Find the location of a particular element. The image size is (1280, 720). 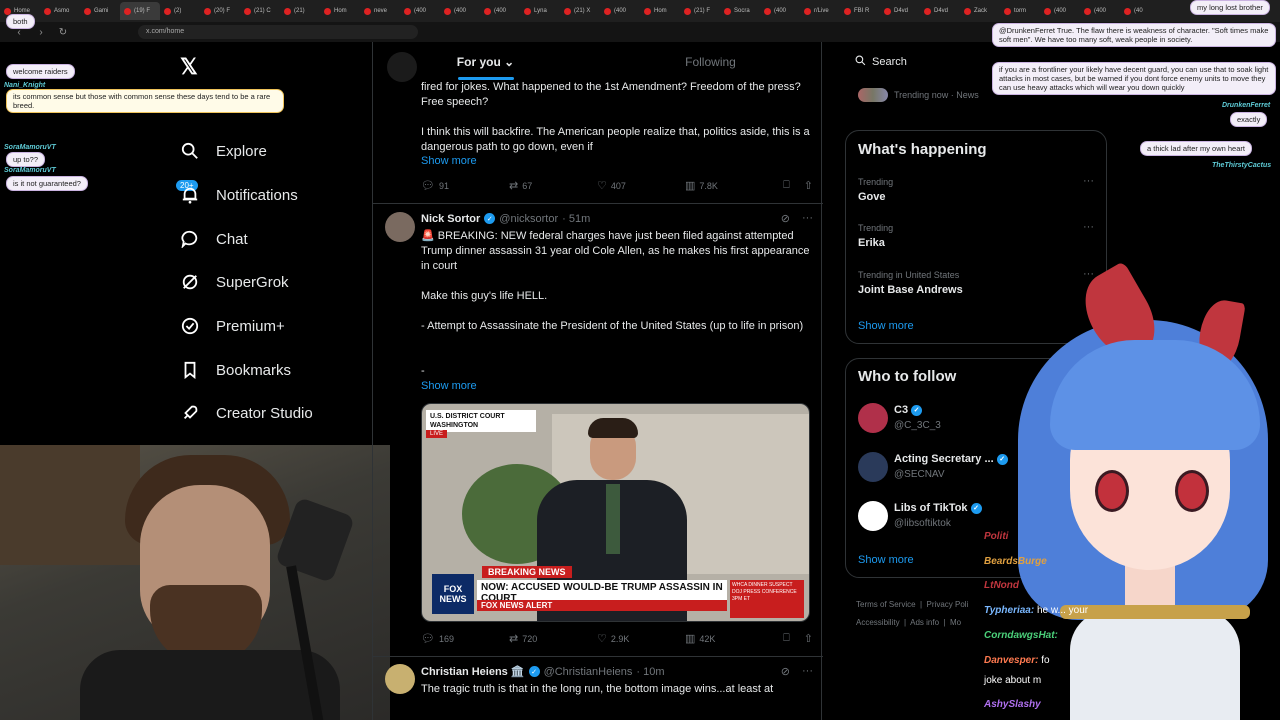

repost-button: ⇄ 720 is located at coordinates (553, 638).